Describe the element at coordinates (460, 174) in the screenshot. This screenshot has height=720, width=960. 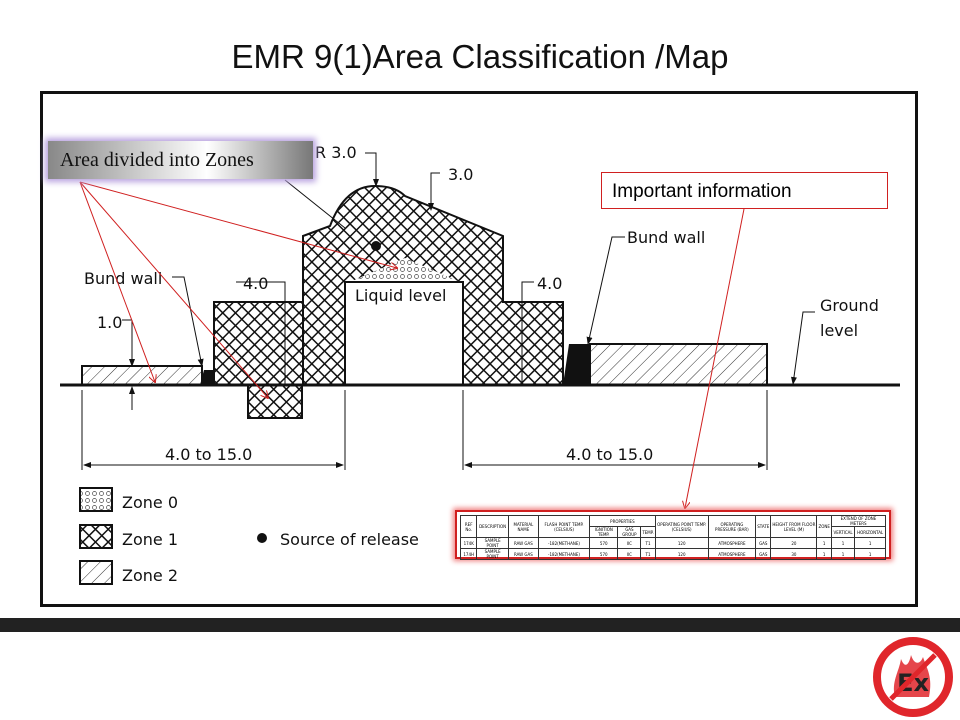
I see `label-3-0: 3.0` at that location.